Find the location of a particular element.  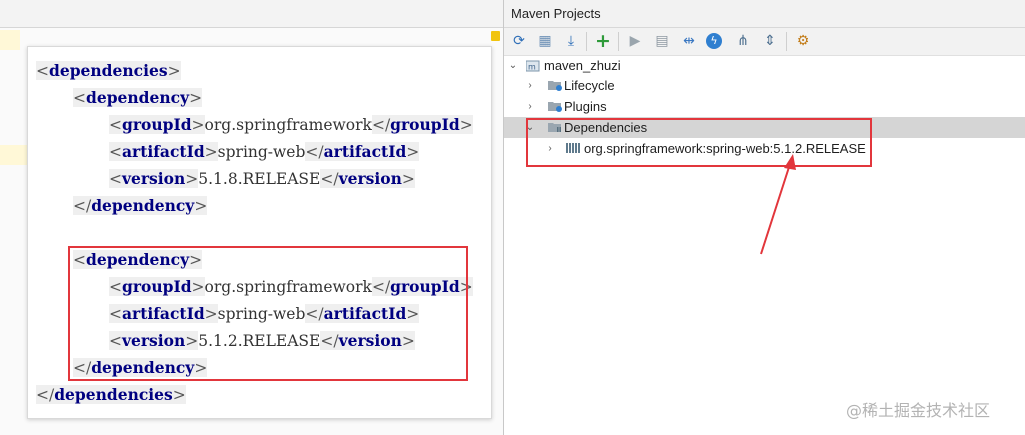

show-dependencies-icon: ⋔ is located at coordinates (743, 41).